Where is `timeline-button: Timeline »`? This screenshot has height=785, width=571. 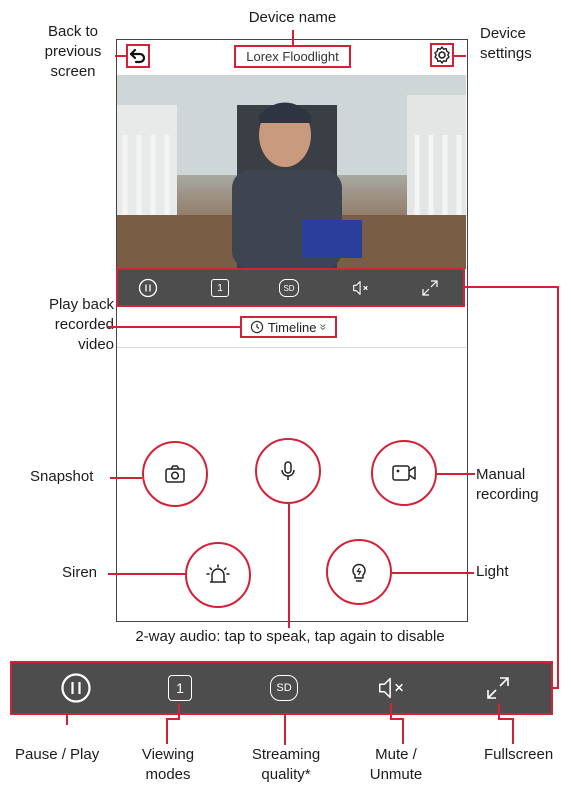 timeline-button: Timeline » is located at coordinates (288, 327).